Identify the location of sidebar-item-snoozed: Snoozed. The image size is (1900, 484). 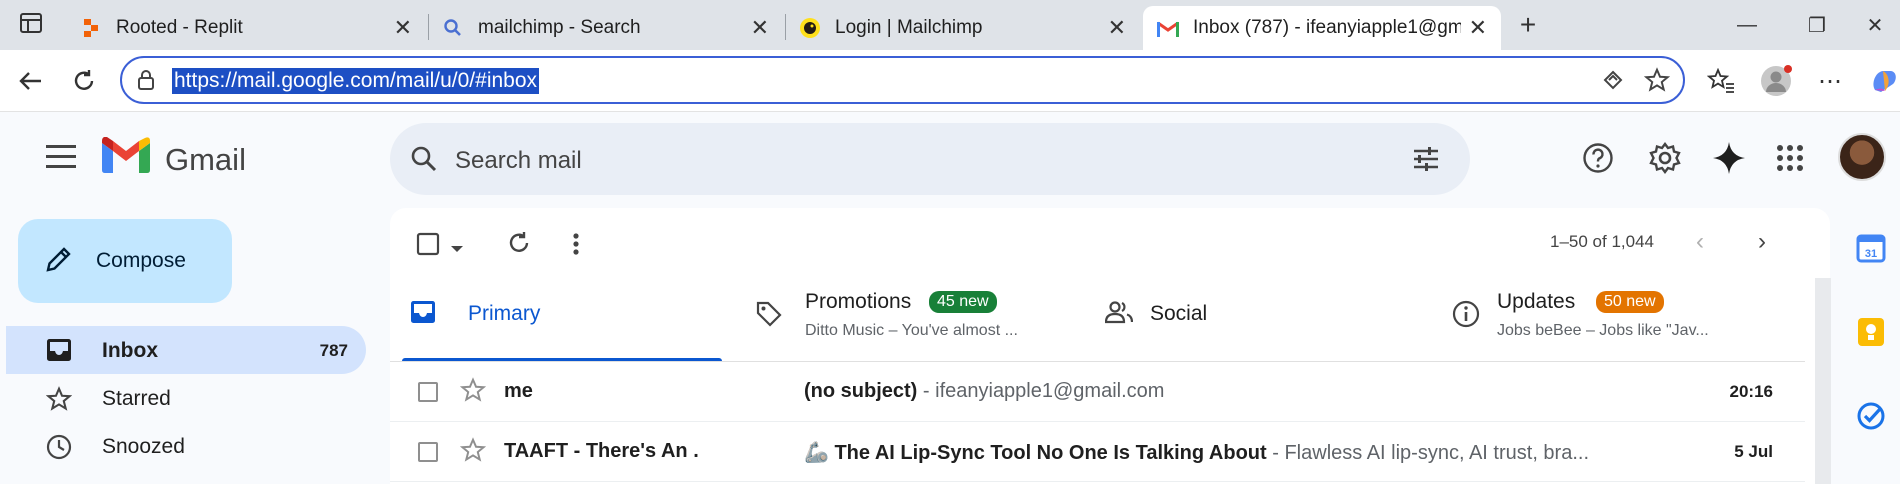
(186, 446).